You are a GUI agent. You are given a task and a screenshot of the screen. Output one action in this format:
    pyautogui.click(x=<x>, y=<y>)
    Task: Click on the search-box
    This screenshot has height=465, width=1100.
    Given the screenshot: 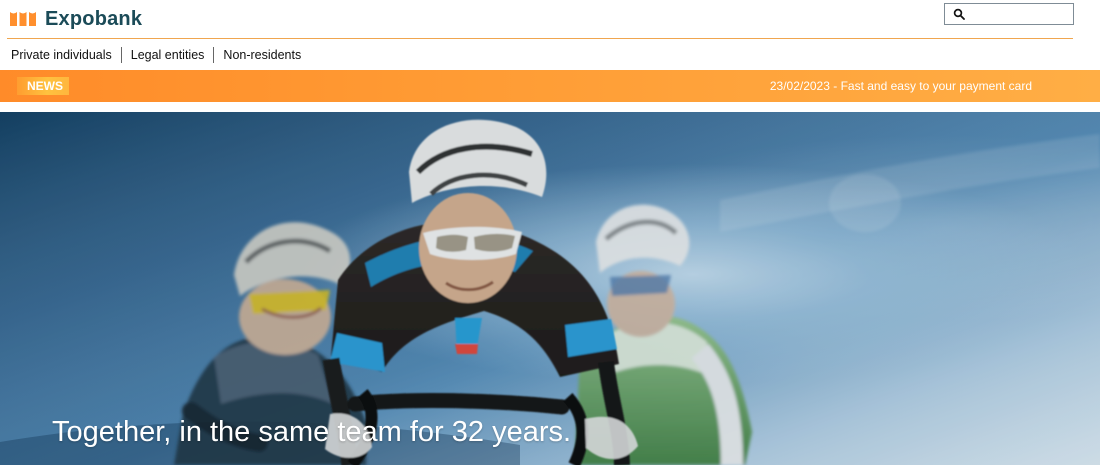 What is the action you would take?
    pyautogui.click(x=1009, y=14)
    